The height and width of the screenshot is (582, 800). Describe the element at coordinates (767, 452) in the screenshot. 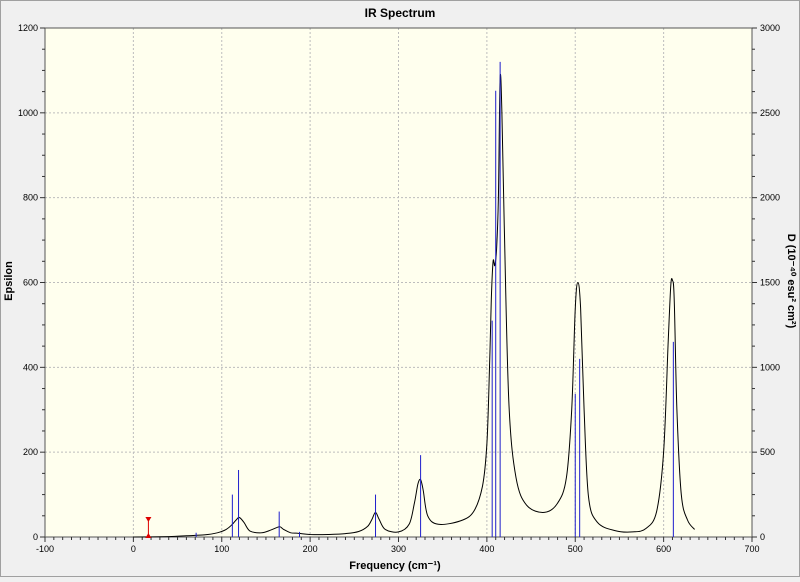

I see `y-right-tick-label: 500` at that location.